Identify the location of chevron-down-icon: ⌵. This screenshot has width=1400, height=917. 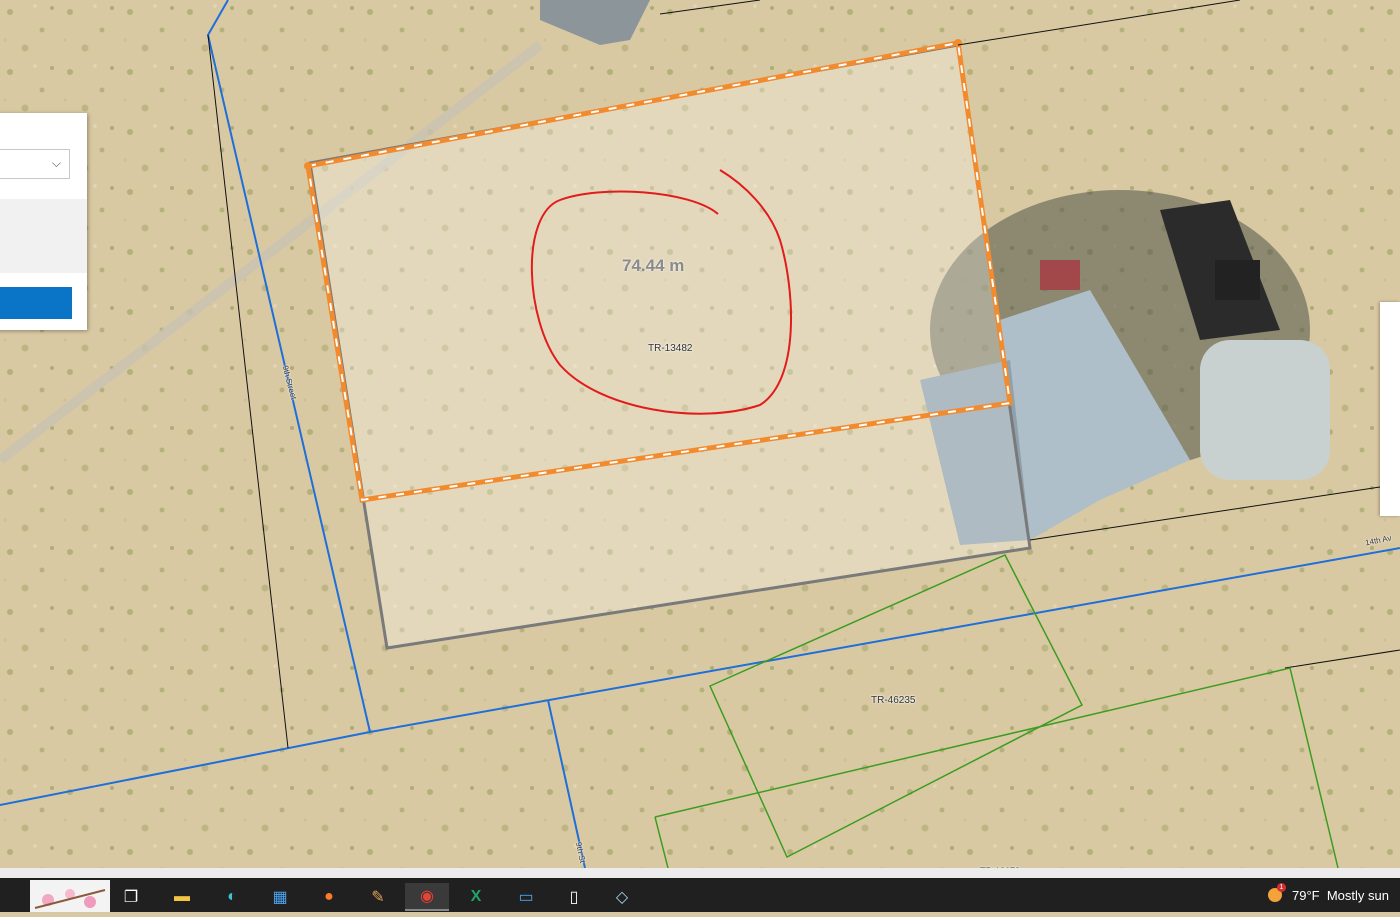
(56, 163).